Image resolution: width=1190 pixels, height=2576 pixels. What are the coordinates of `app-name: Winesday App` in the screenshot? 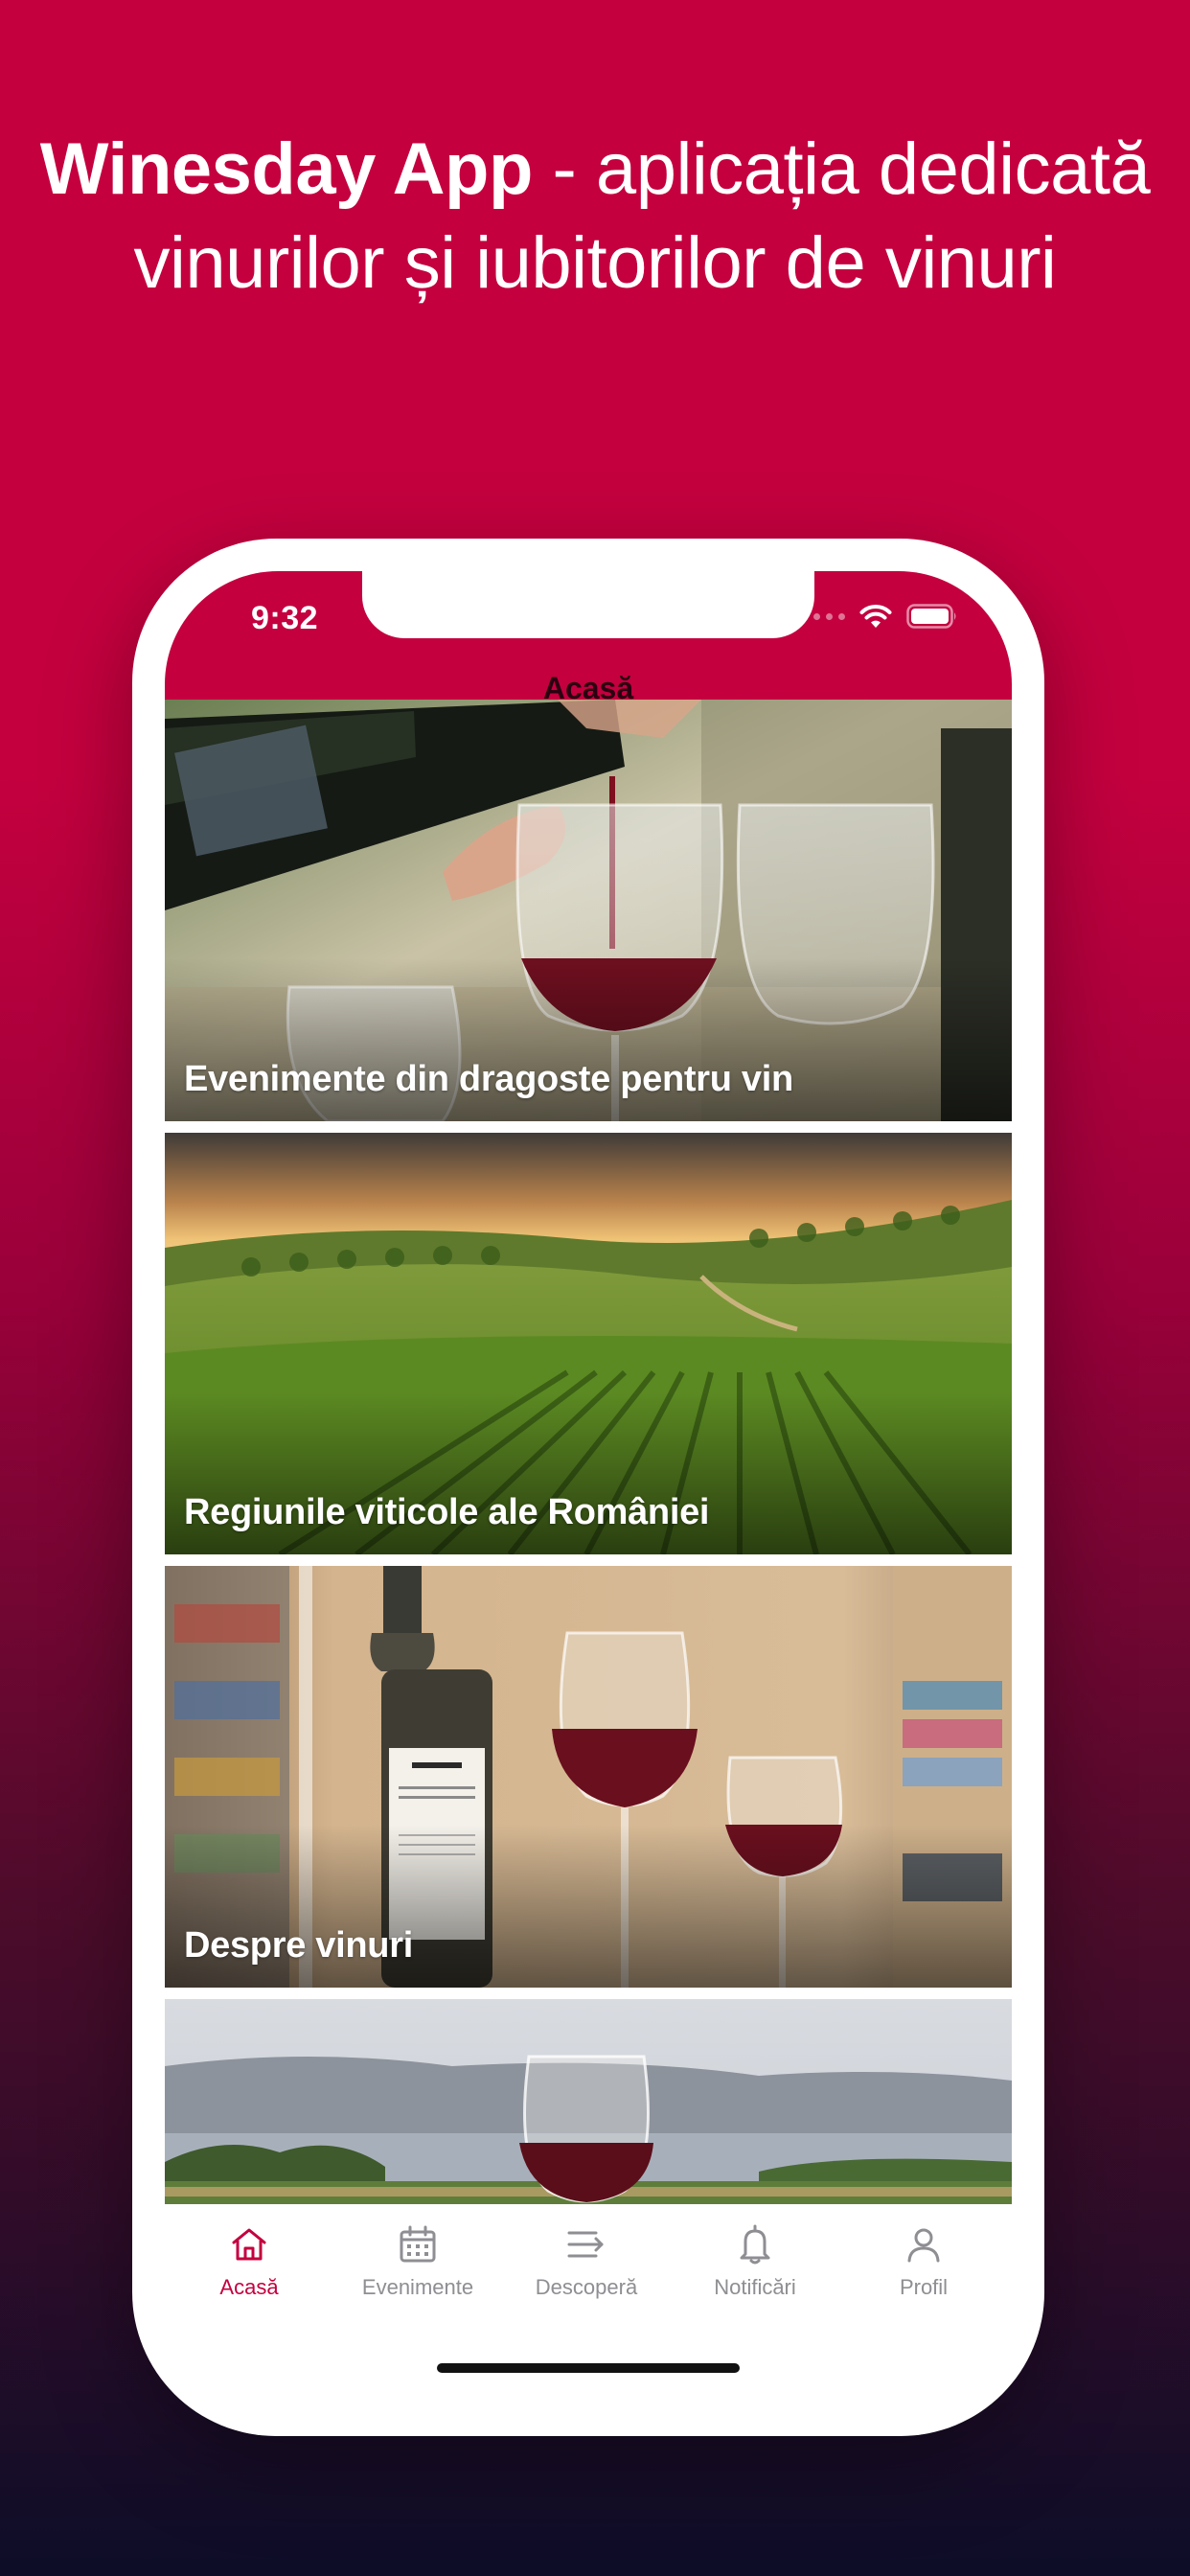 It's located at (287, 169).